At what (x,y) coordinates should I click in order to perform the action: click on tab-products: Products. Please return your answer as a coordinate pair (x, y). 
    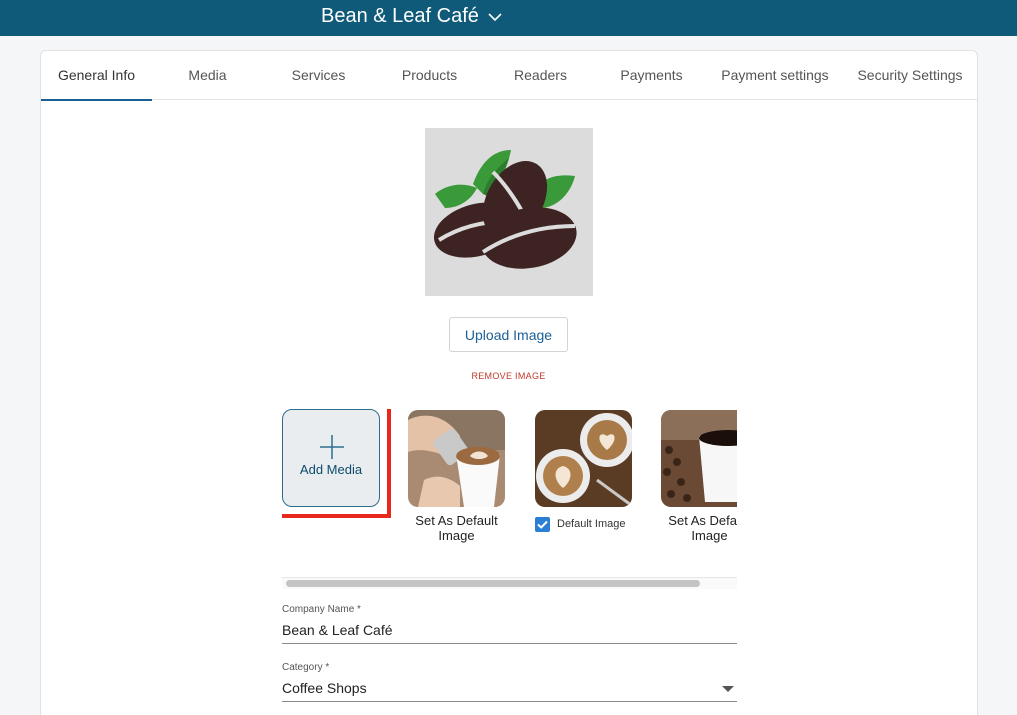
    Looking at the image, I should click on (429, 75).